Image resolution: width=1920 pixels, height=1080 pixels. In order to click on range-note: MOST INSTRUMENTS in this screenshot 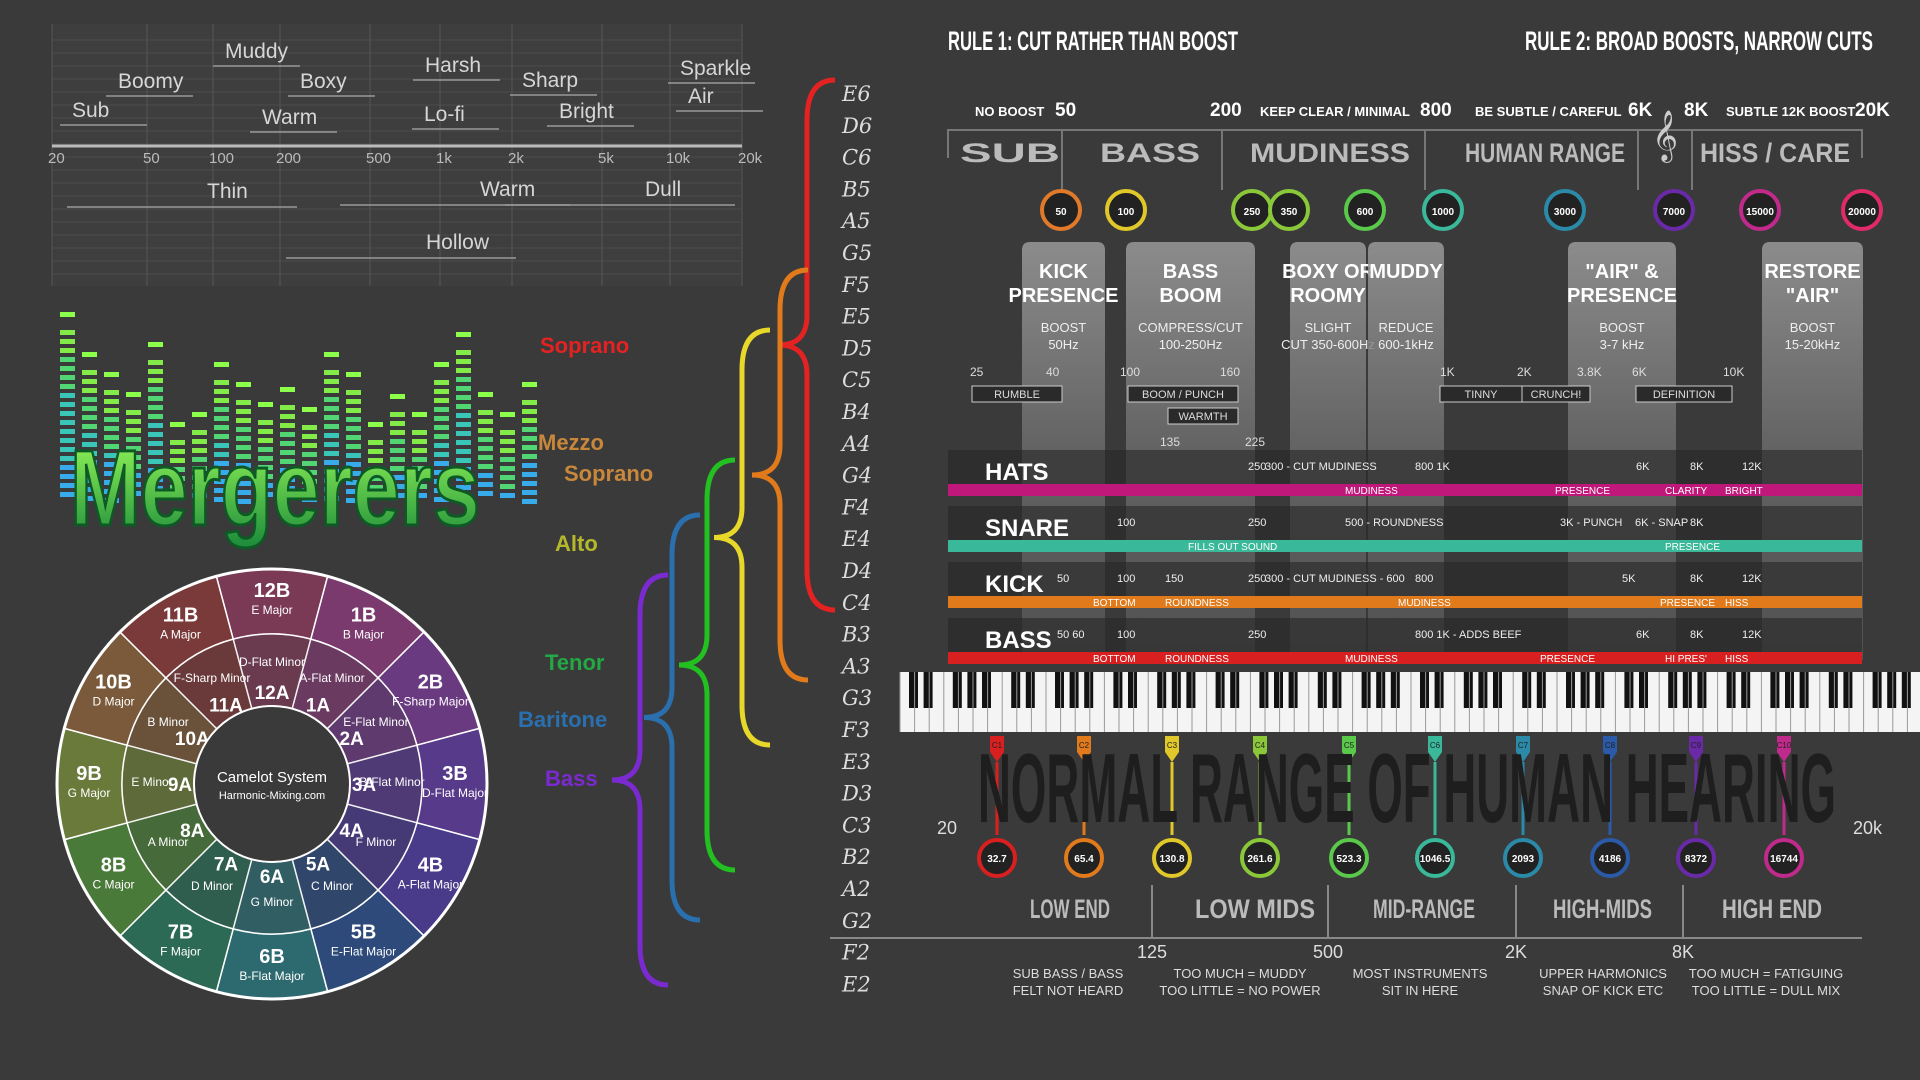, I will do `click(1420, 973)`.